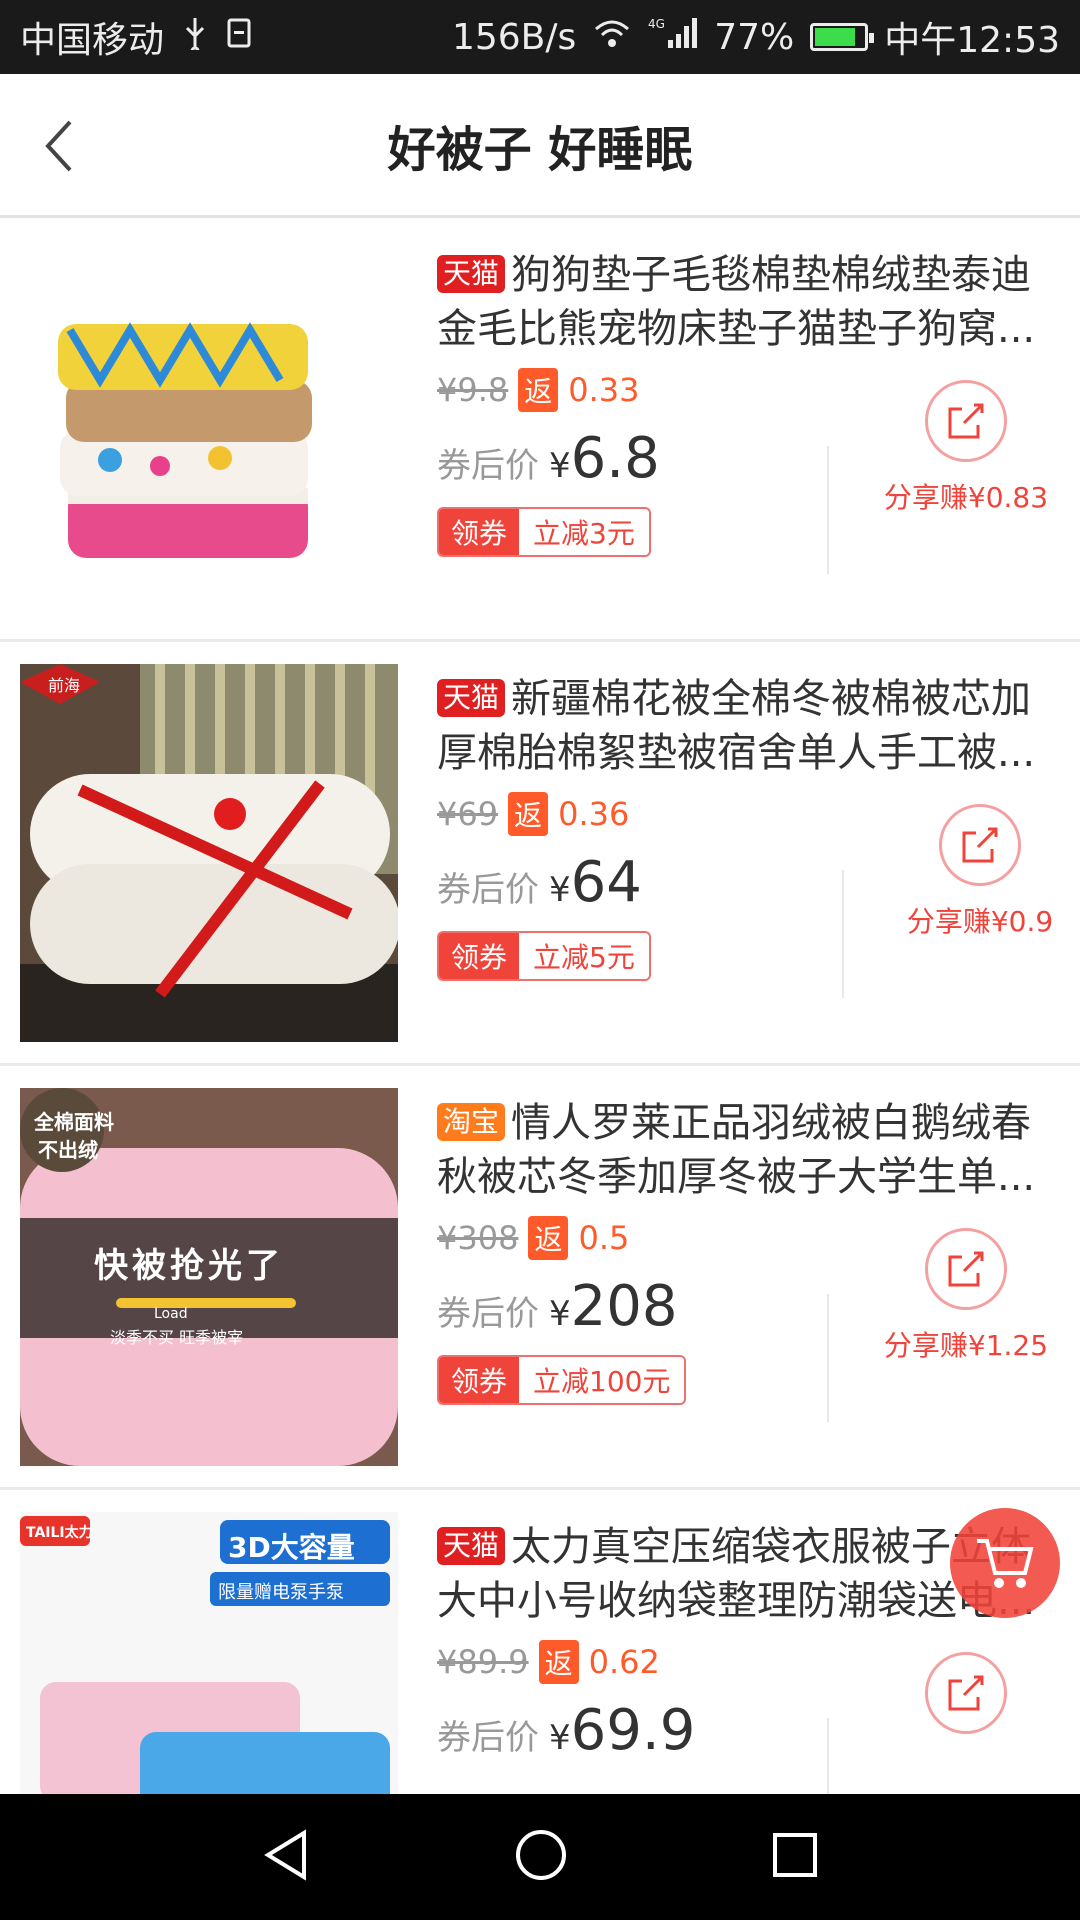  What do you see at coordinates (473, 390) in the screenshot?
I see `original-price: ¥9.8` at bounding box center [473, 390].